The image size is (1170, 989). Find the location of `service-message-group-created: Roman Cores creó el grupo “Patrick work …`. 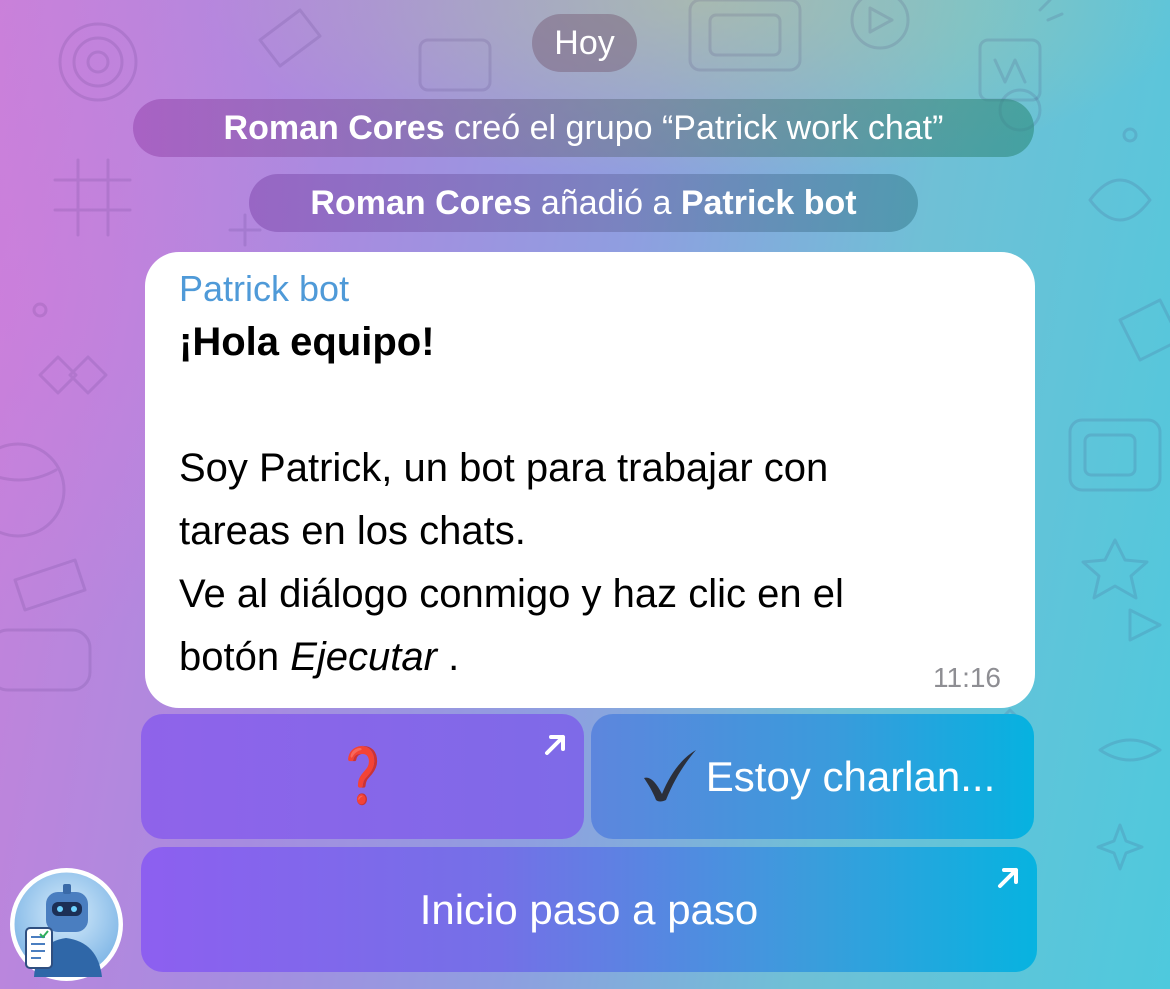

service-message-group-created: Roman Cores creó el grupo “Patrick work … is located at coordinates (583, 128).